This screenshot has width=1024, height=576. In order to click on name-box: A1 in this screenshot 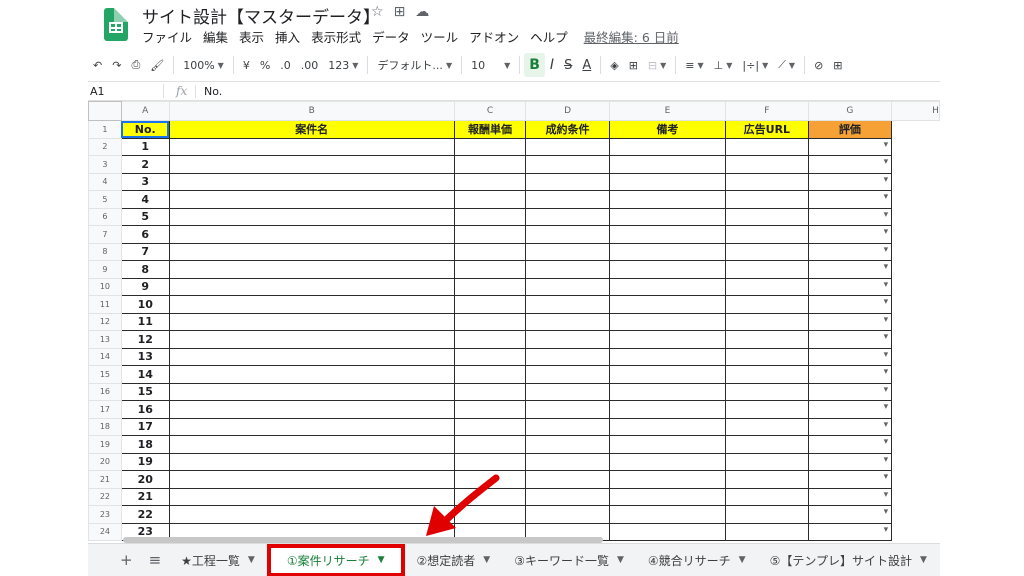, I will do `click(125, 91)`.